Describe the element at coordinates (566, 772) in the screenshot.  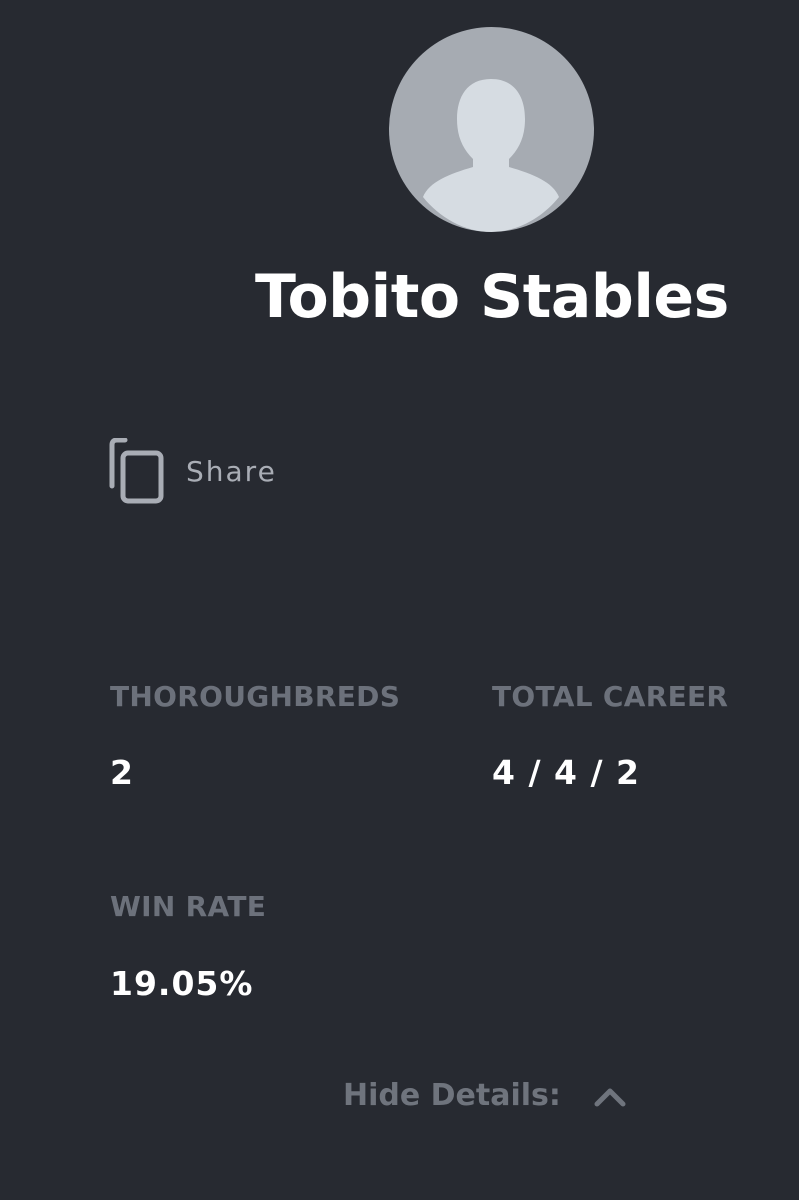
I see `total-career-value: 4 / 4 / 2` at that location.